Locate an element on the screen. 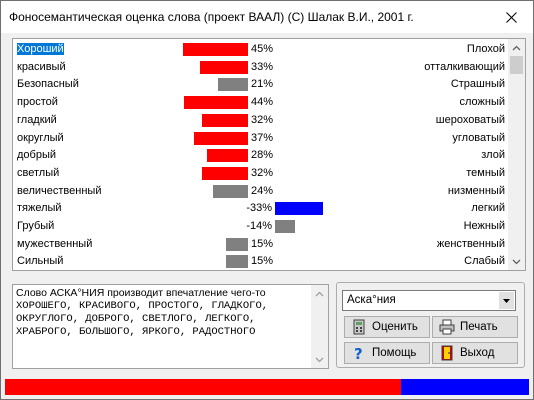  printer-icon is located at coordinates (447, 327).